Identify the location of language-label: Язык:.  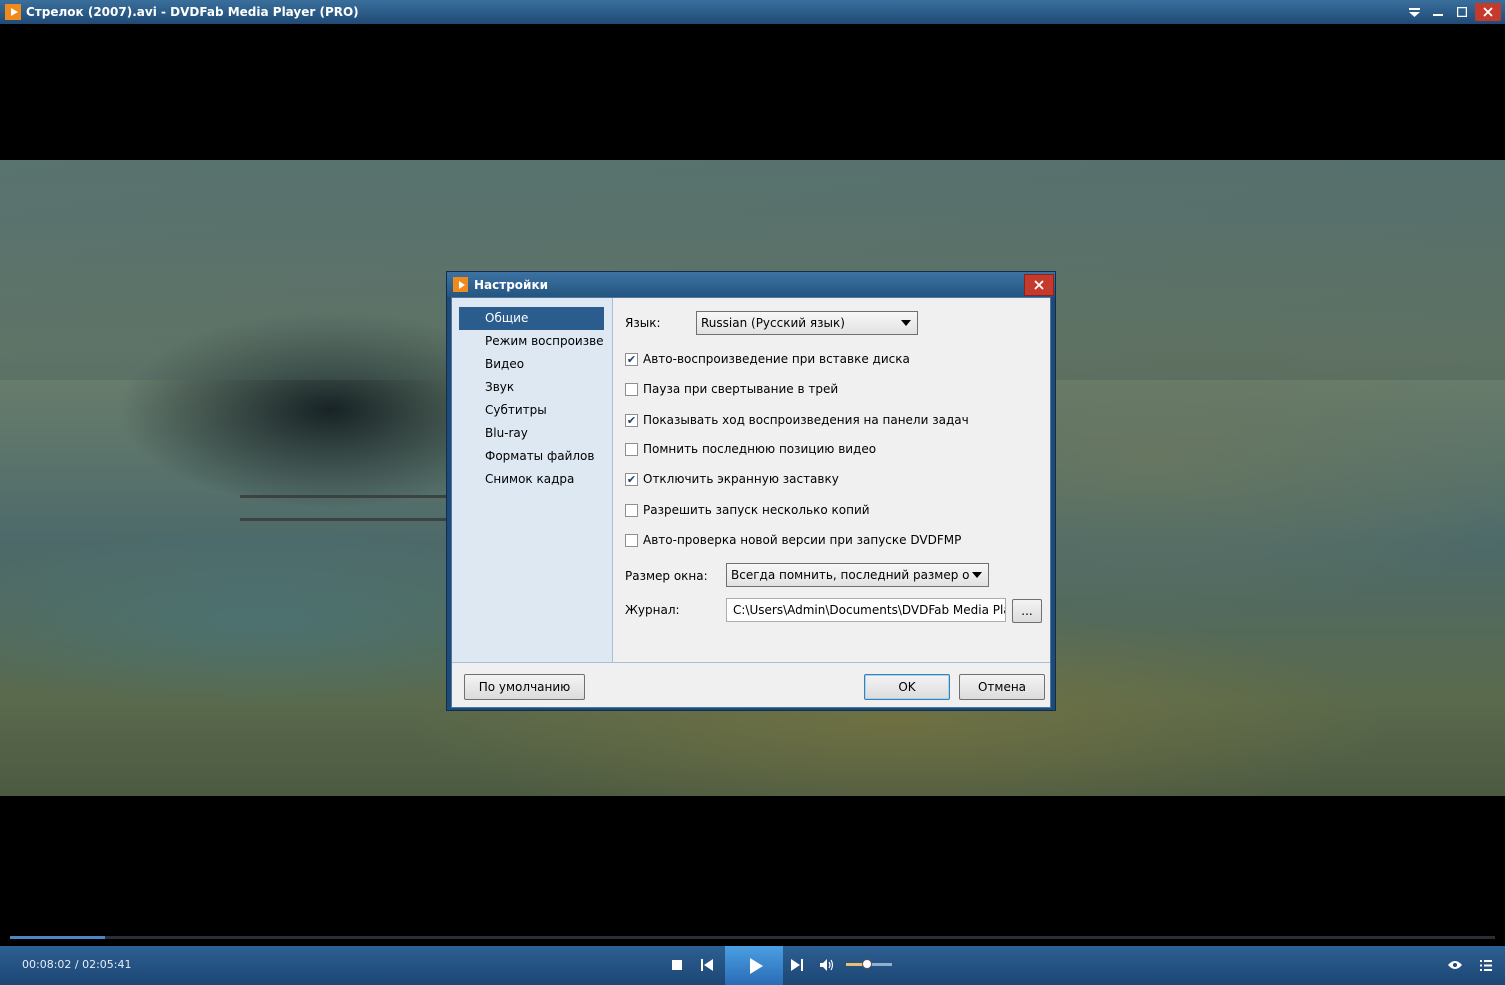
(643, 323).